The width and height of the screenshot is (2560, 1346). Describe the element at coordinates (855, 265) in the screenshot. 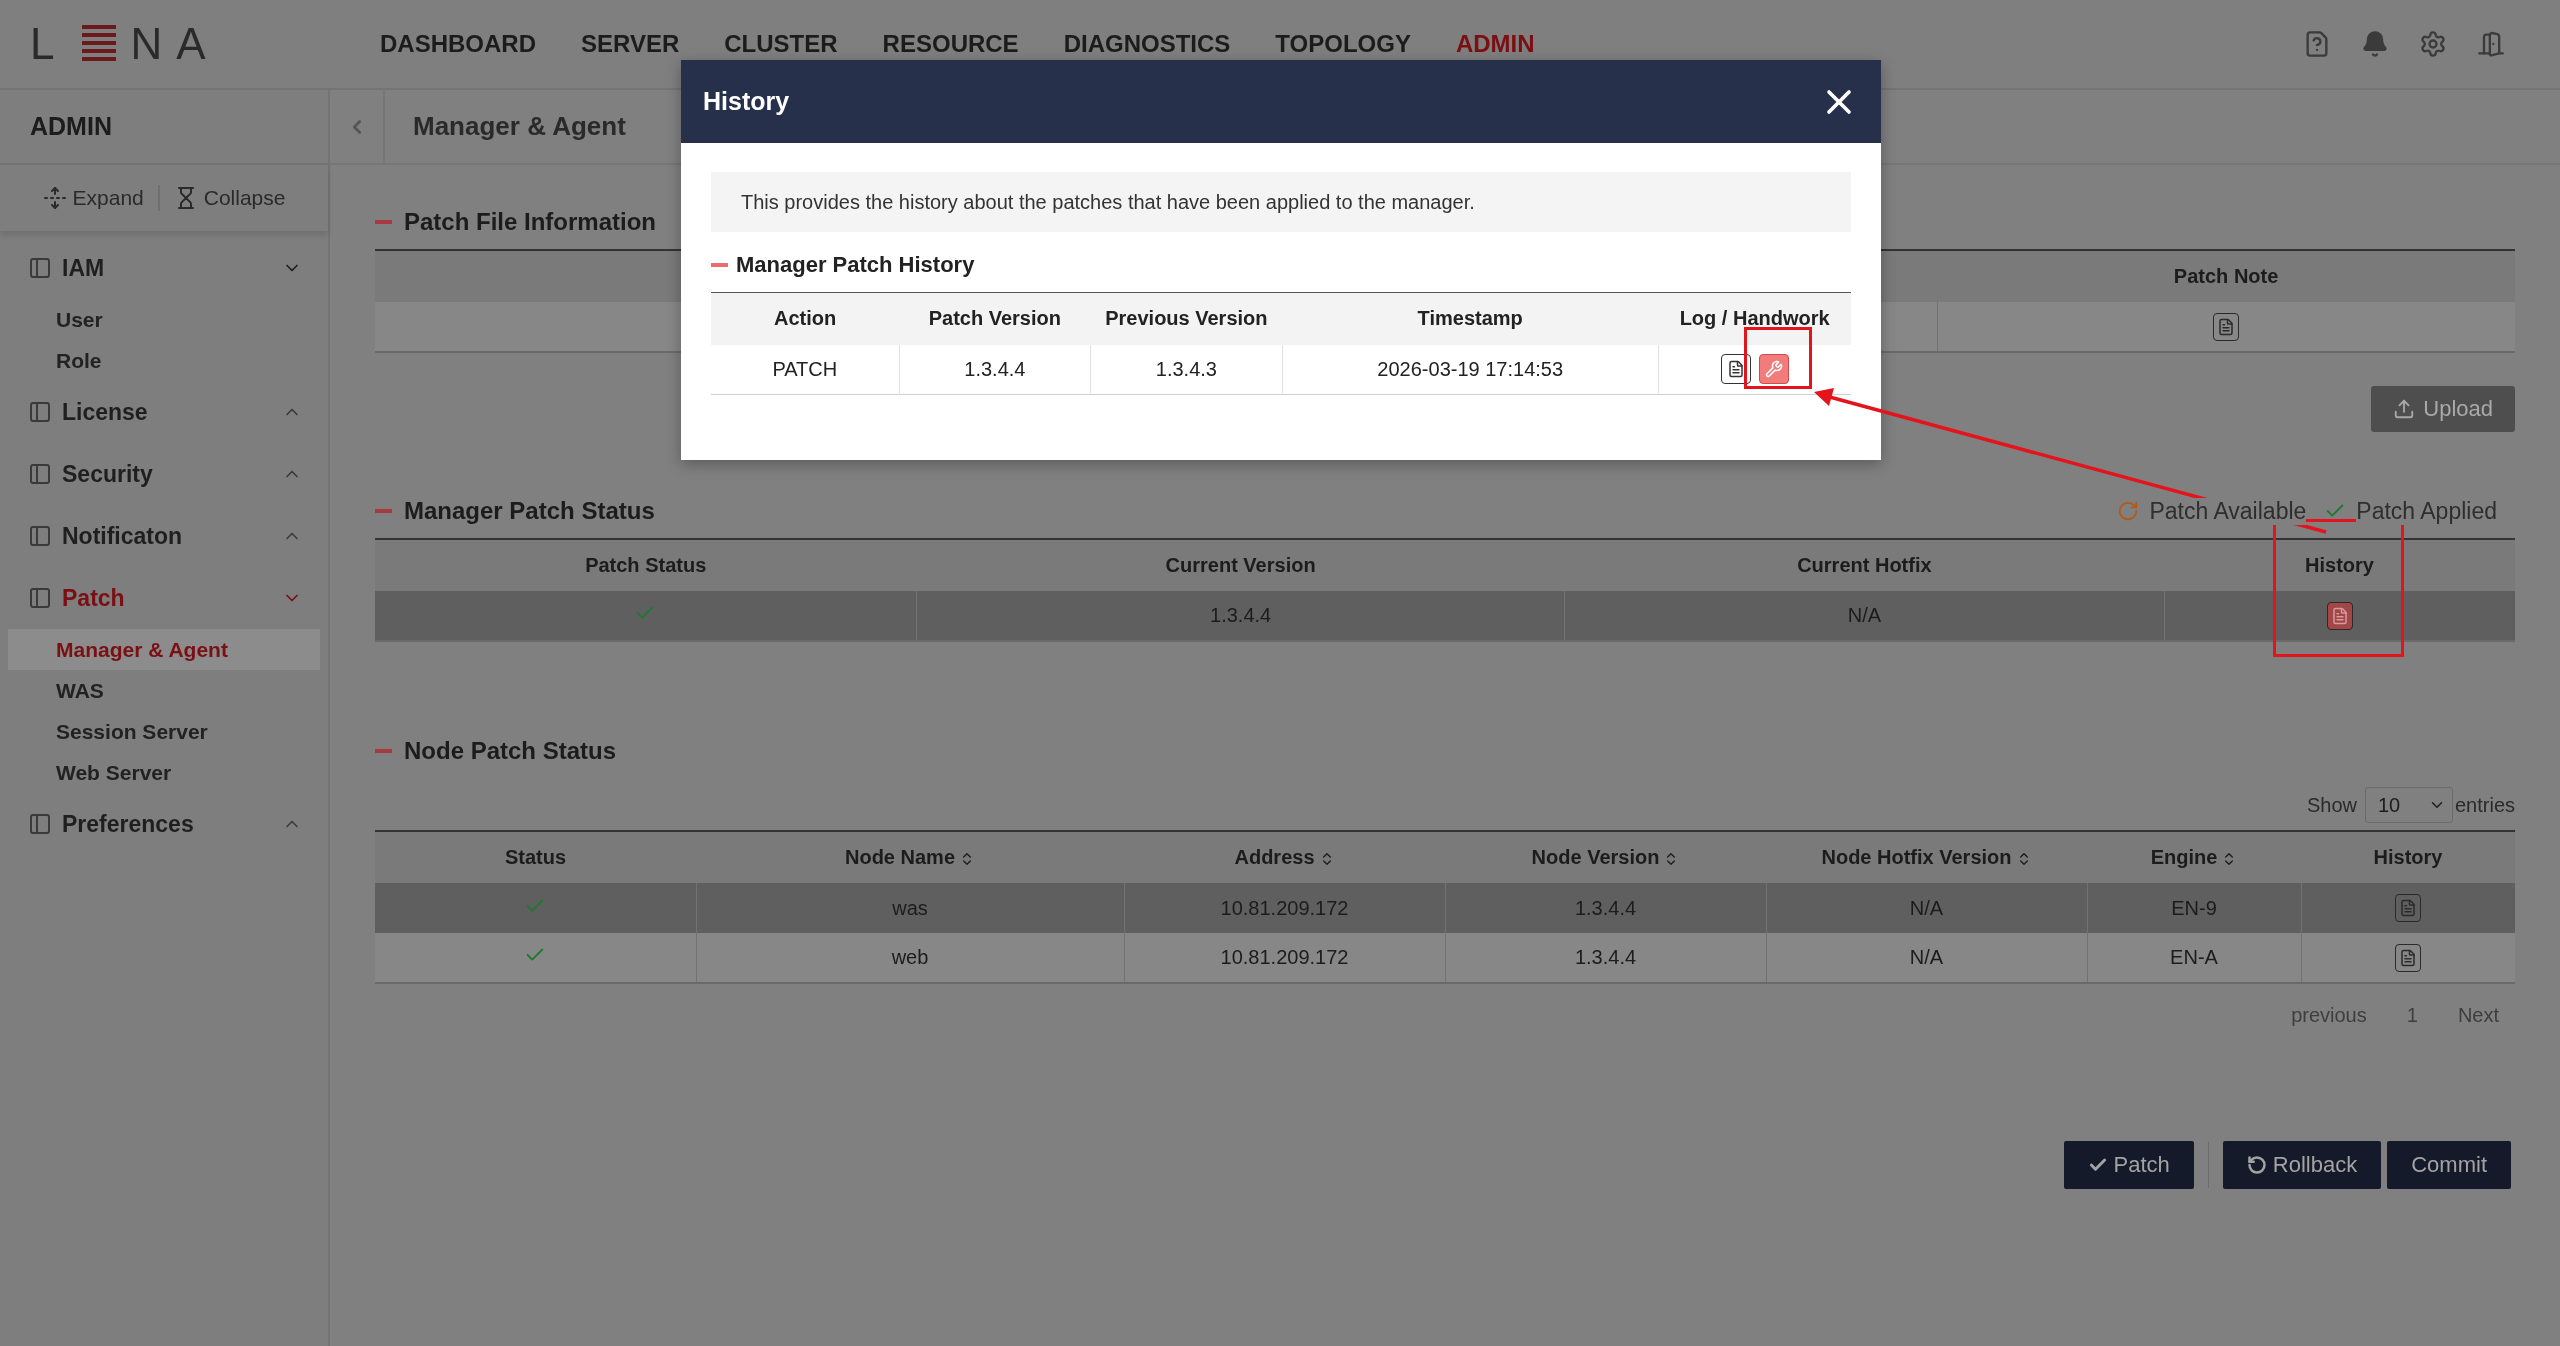

I see `subsection-title: Manager Patch History` at that location.